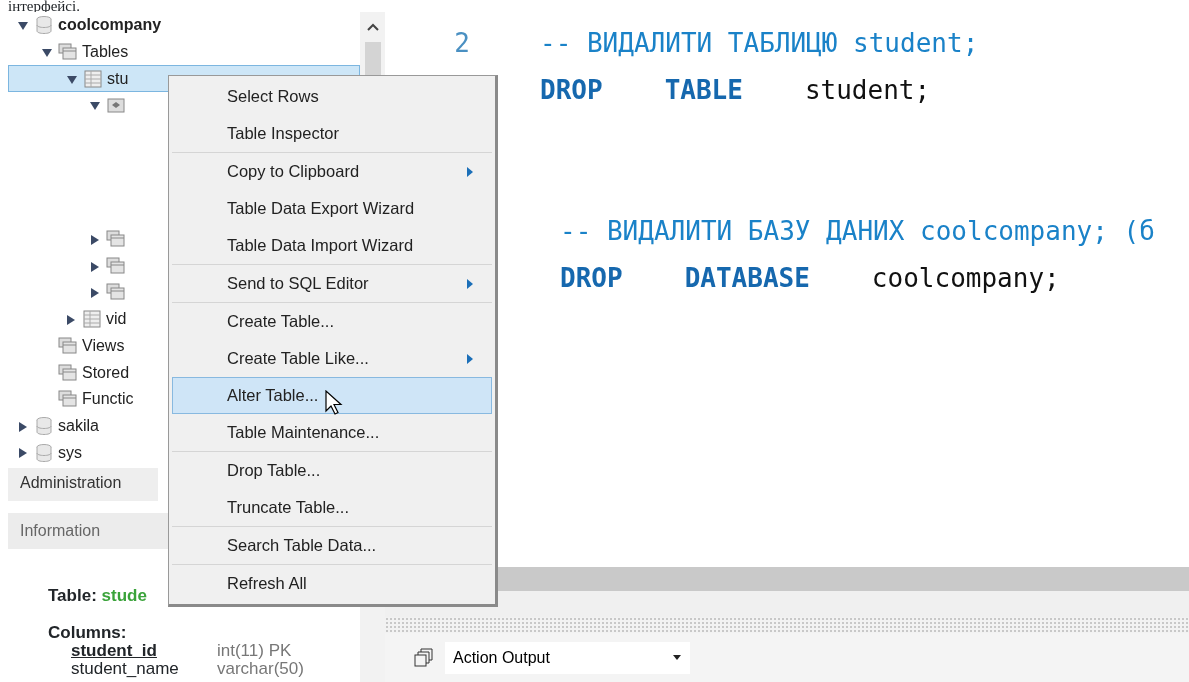 The height and width of the screenshot is (682, 1189). What do you see at coordinates (78, 425) in the screenshot?
I see `tree-label: sakila` at bounding box center [78, 425].